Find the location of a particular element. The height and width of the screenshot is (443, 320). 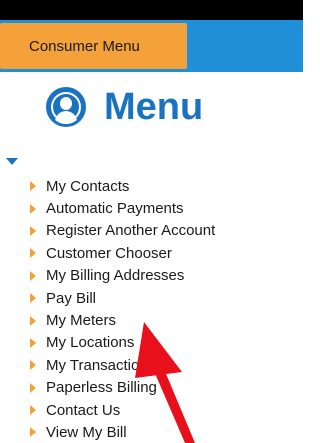

menu-item-label: Pay Bill is located at coordinates (71, 298).